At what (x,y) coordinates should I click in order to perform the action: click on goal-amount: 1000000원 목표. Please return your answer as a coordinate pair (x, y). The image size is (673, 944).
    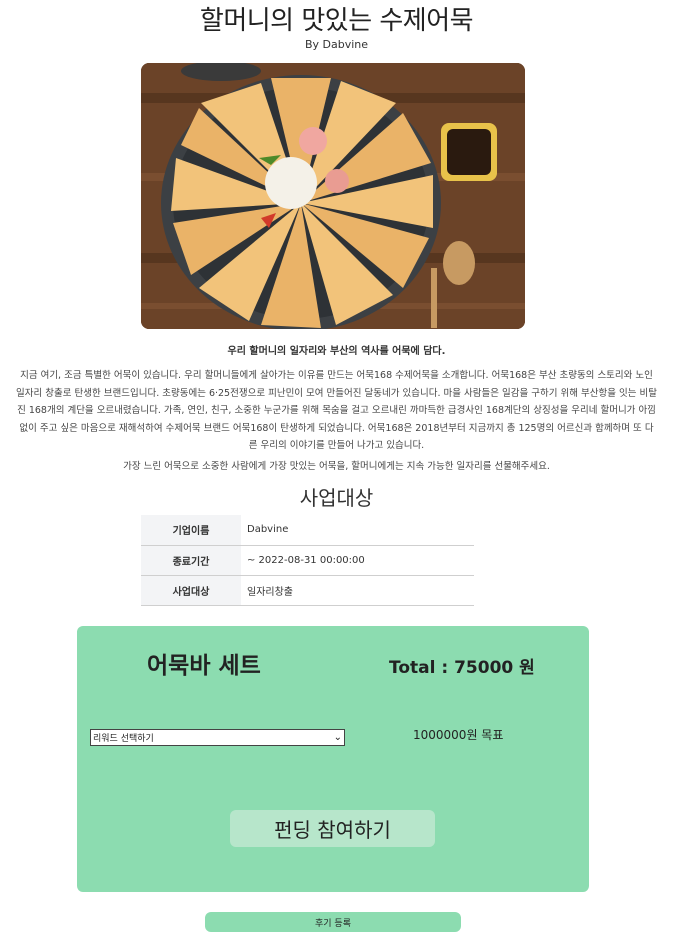
    Looking at the image, I should click on (458, 735).